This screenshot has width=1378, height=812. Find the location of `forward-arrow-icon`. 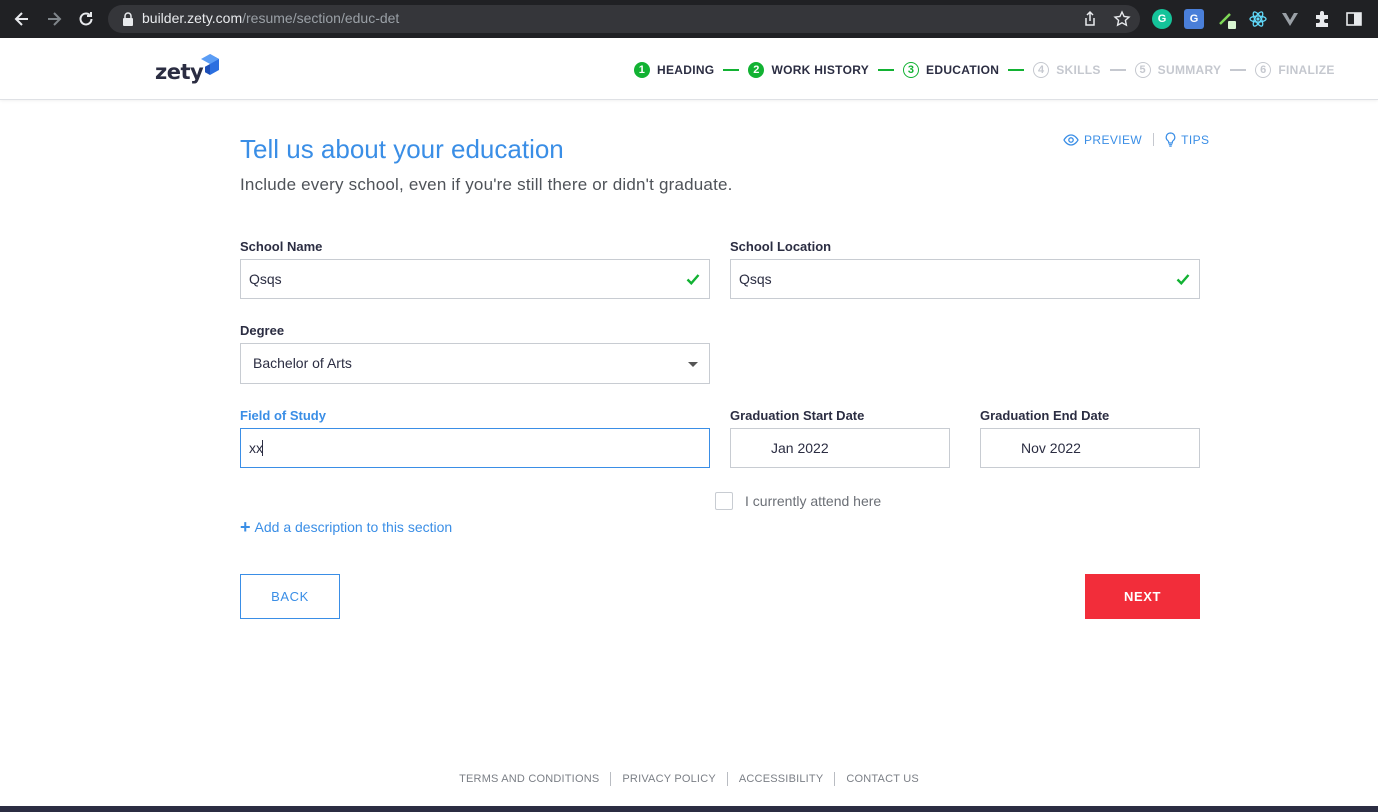

forward-arrow-icon is located at coordinates (54, 19).